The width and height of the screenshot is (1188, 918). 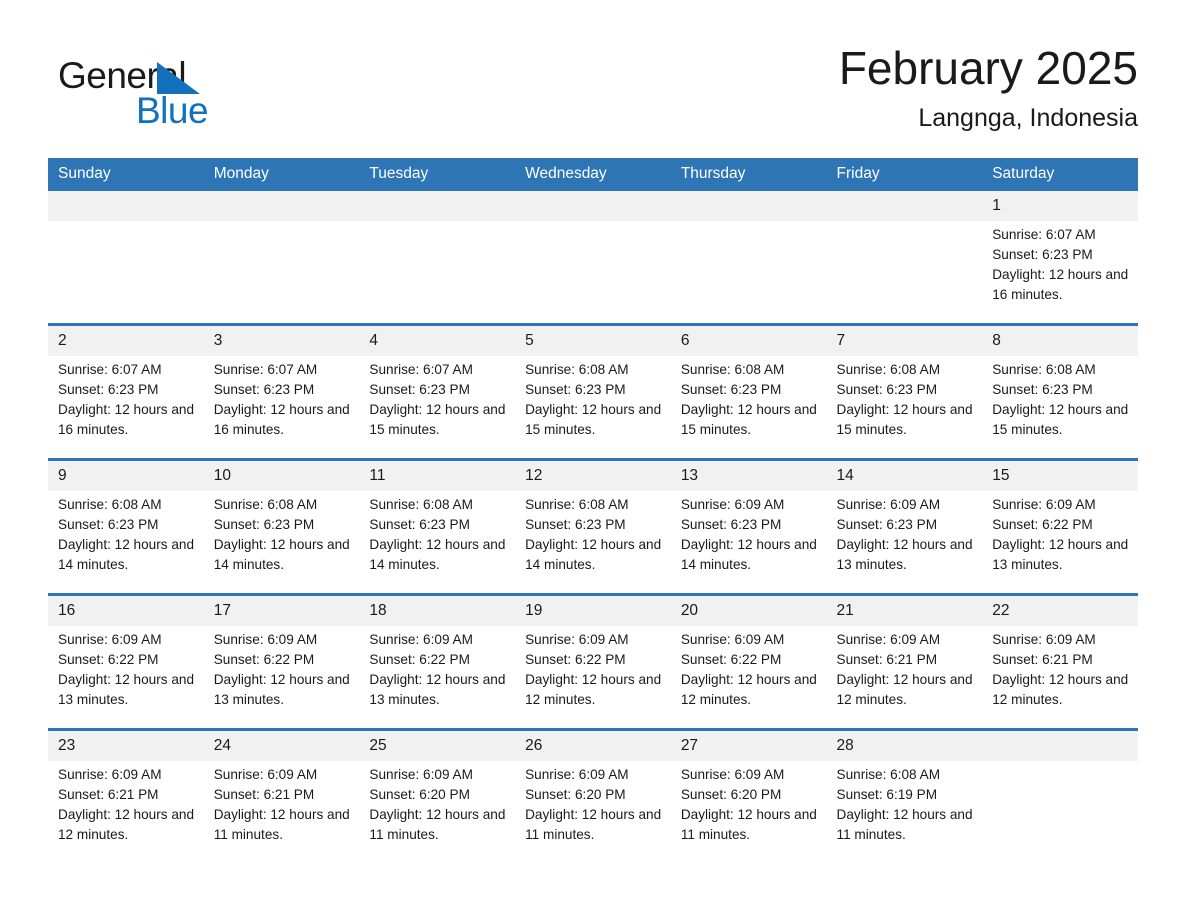 What do you see at coordinates (281, 174) in the screenshot?
I see `weekday-header-monday: Monday` at bounding box center [281, 174].